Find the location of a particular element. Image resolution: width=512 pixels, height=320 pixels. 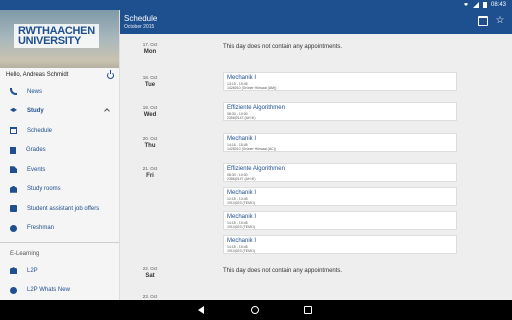

briefcase-icon is located at coordinates (13, 209).